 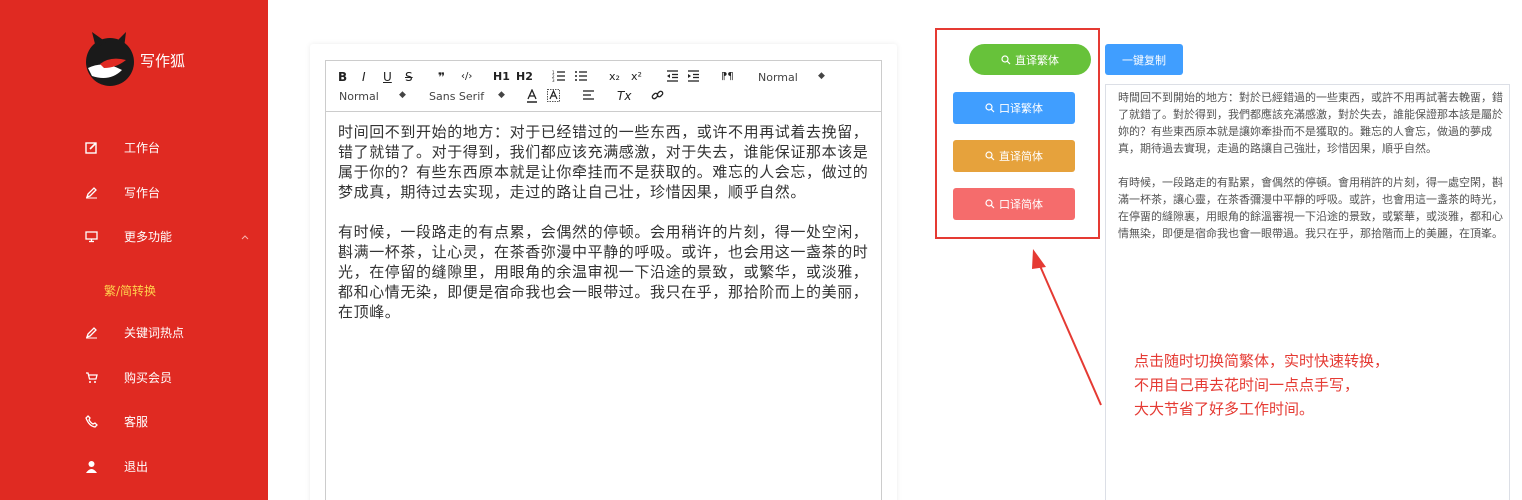 I want to click on underline-button: U, so click(x=387, y=77).